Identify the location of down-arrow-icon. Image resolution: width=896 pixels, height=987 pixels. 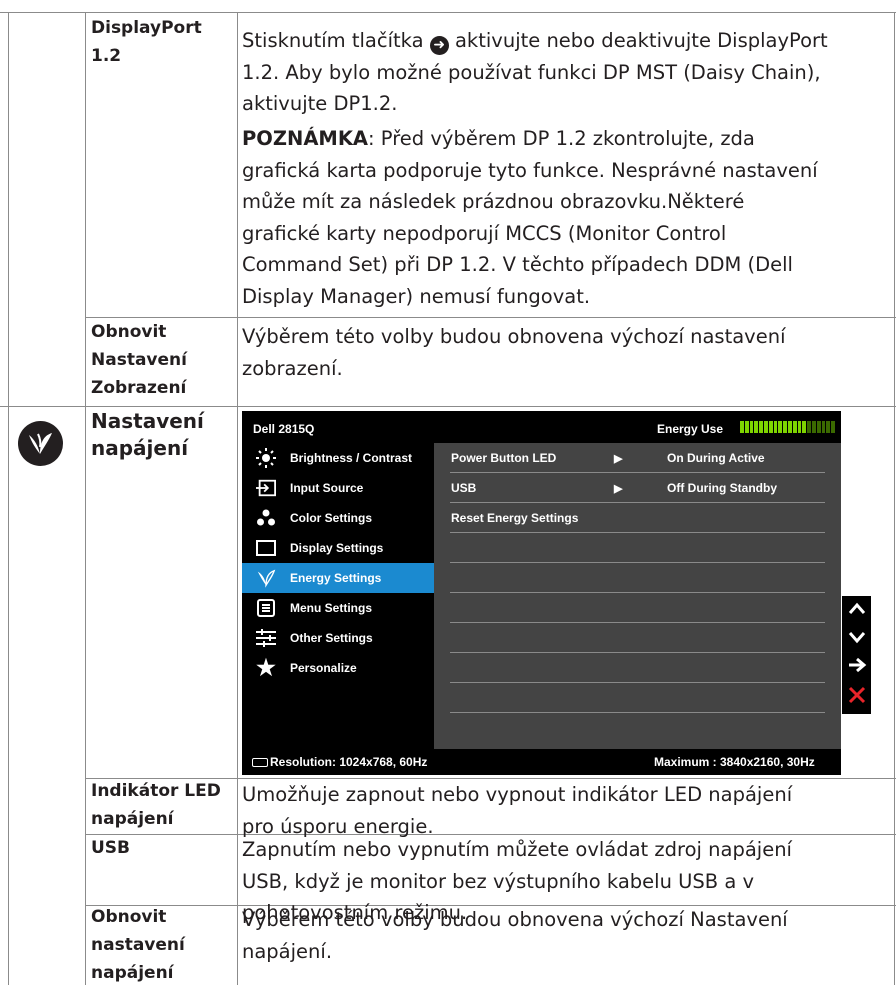
(857, 637).